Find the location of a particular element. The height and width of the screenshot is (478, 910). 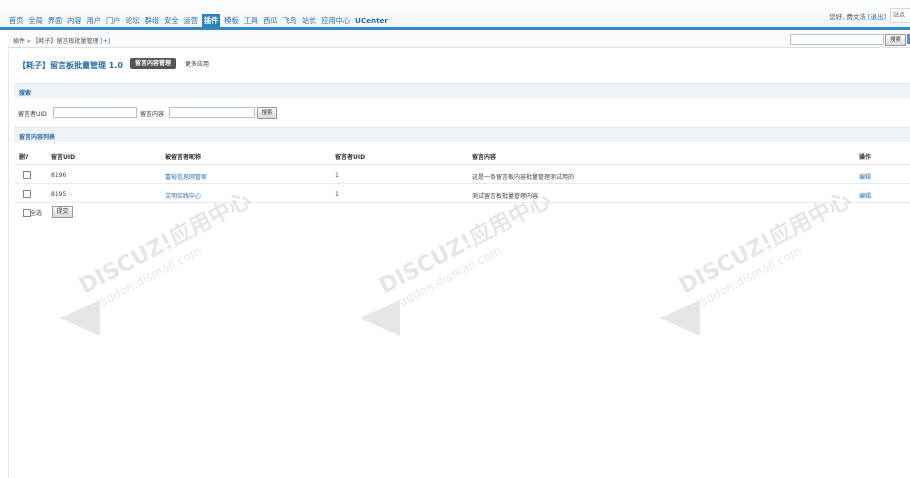

search-button: 搜索 is located at coordinates (267, 113).